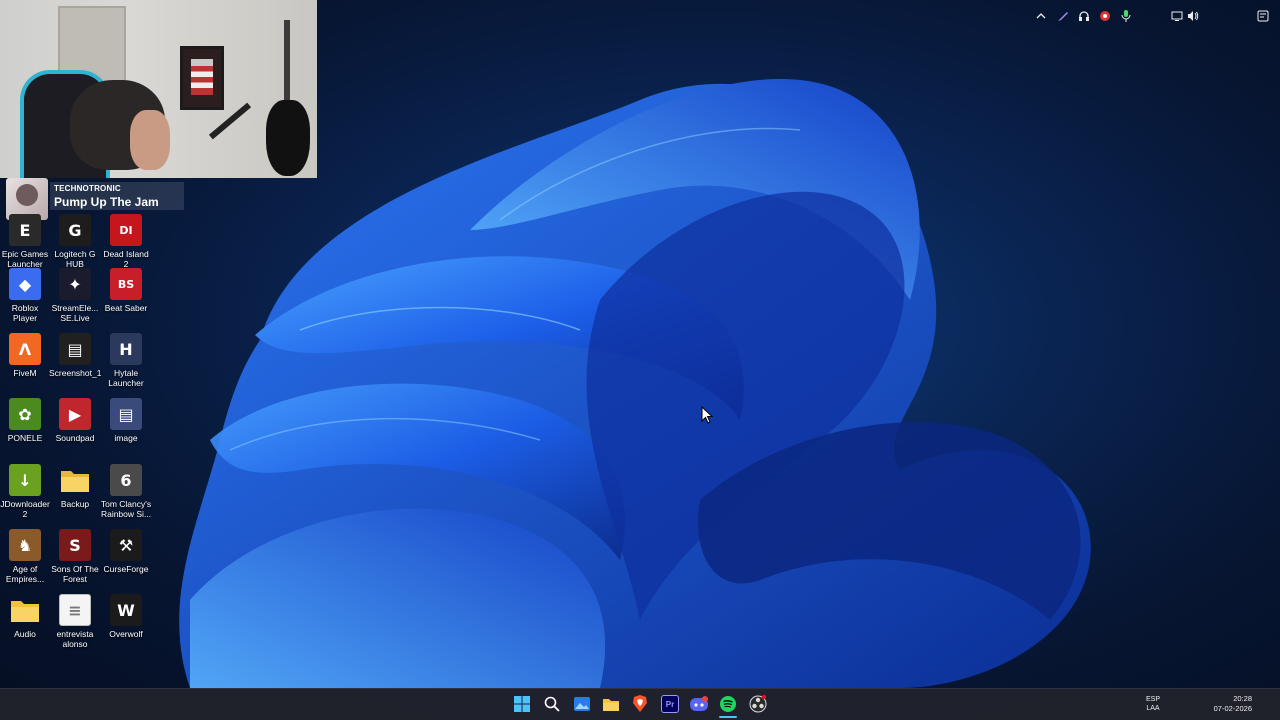 The height and width of the screenshot is (720, 1280). I want to click on streamelements-icon: ✦, so click(75, 284).